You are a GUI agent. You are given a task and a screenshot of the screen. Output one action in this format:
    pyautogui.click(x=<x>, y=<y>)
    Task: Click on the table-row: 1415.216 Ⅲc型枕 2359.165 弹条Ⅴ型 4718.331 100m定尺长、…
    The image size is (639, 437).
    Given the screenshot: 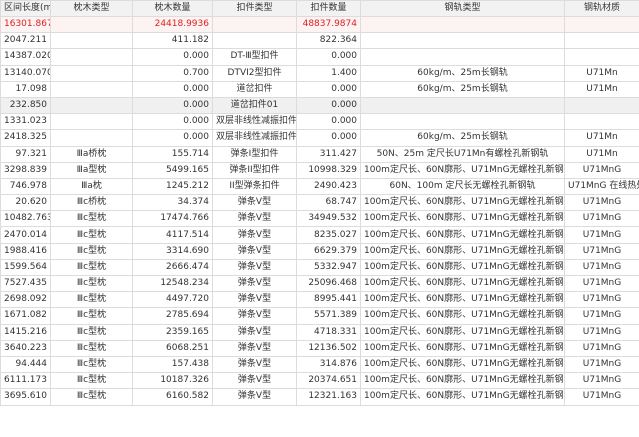 What is the action you would take?
    pyautogui.click(x=319, y=332)
    